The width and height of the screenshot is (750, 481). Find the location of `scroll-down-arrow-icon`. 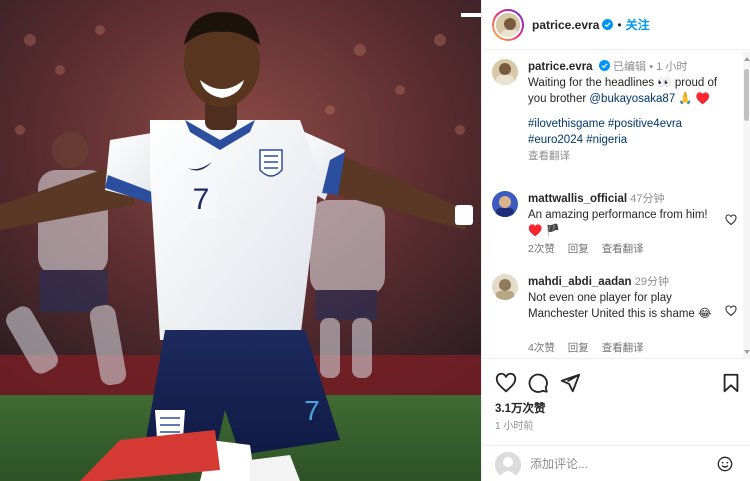

scroll-down-arrow-icon is located at coordinates (747, 352).